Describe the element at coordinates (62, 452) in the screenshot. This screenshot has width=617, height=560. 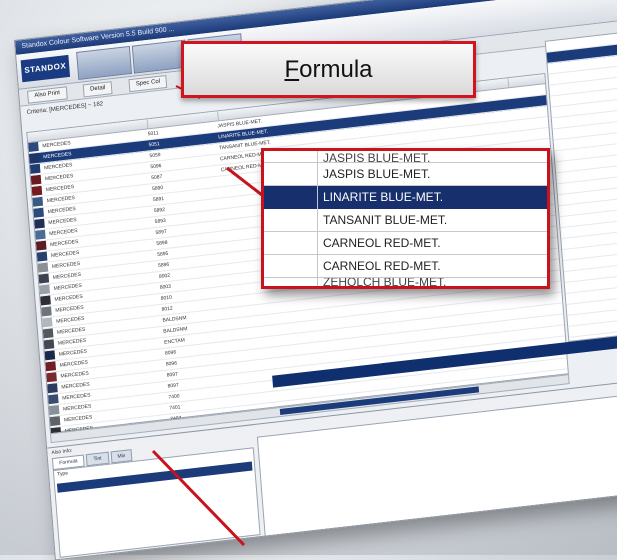
I see `also-info-label: Also Info:` at that location.